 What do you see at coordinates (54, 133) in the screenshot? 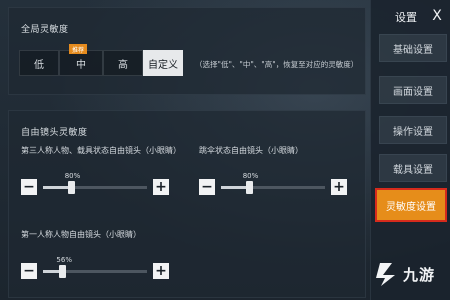
I see `free-camera-title: 自由镜头灵敏度` at bounding box center [54, 133].